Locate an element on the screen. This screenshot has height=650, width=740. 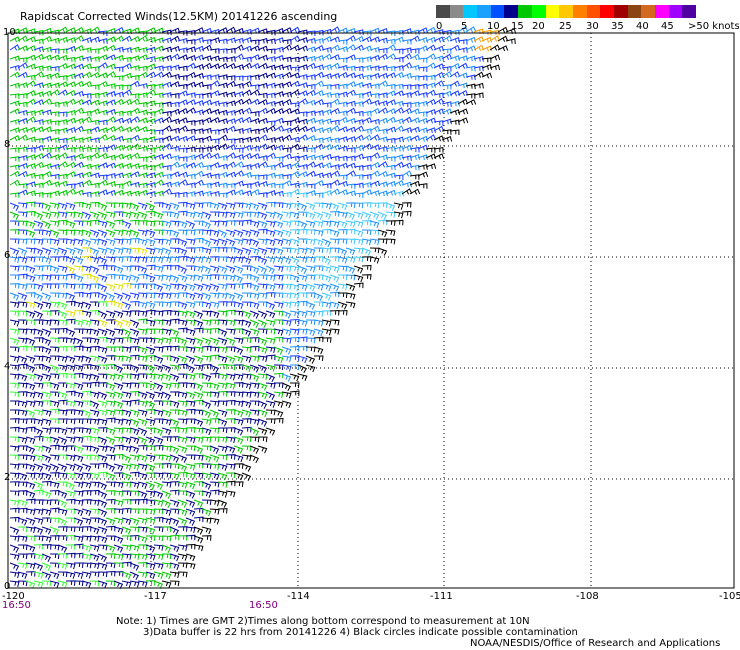
legend-label: 20 is located at coordinates (538, 26).